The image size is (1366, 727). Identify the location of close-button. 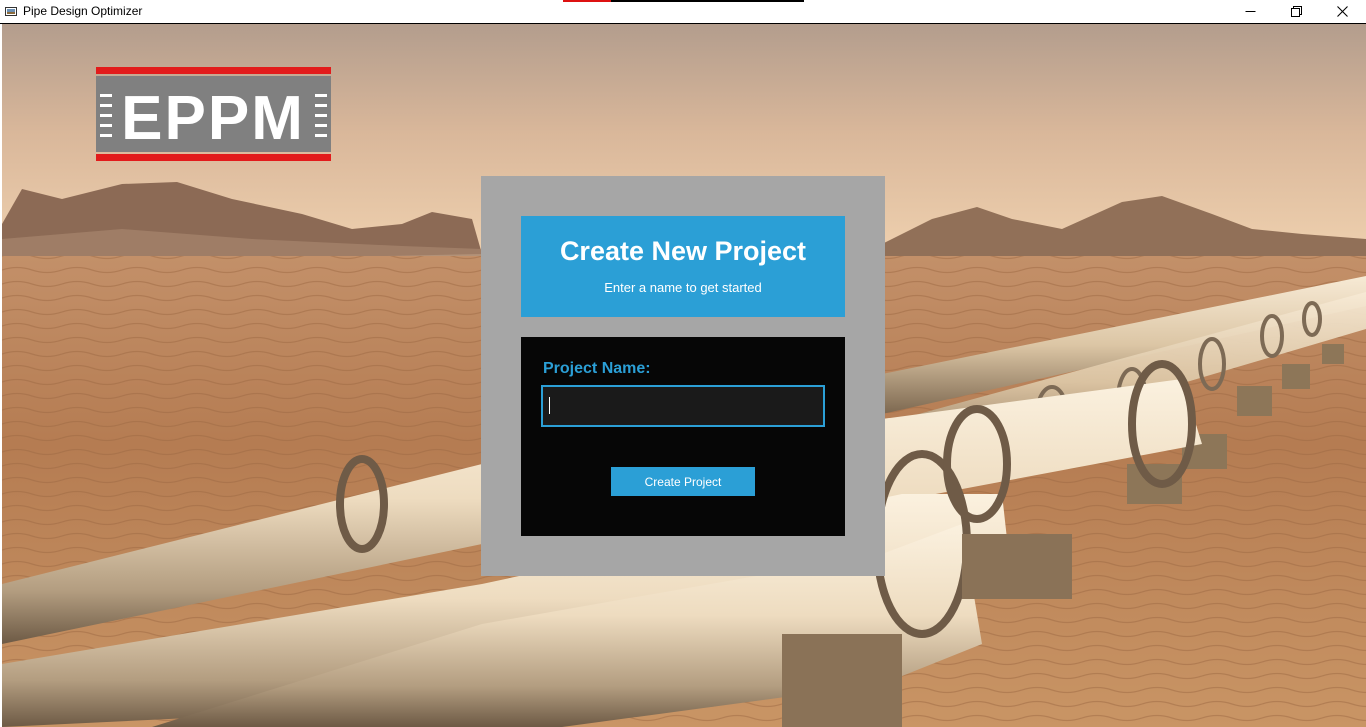
(1342, 11).